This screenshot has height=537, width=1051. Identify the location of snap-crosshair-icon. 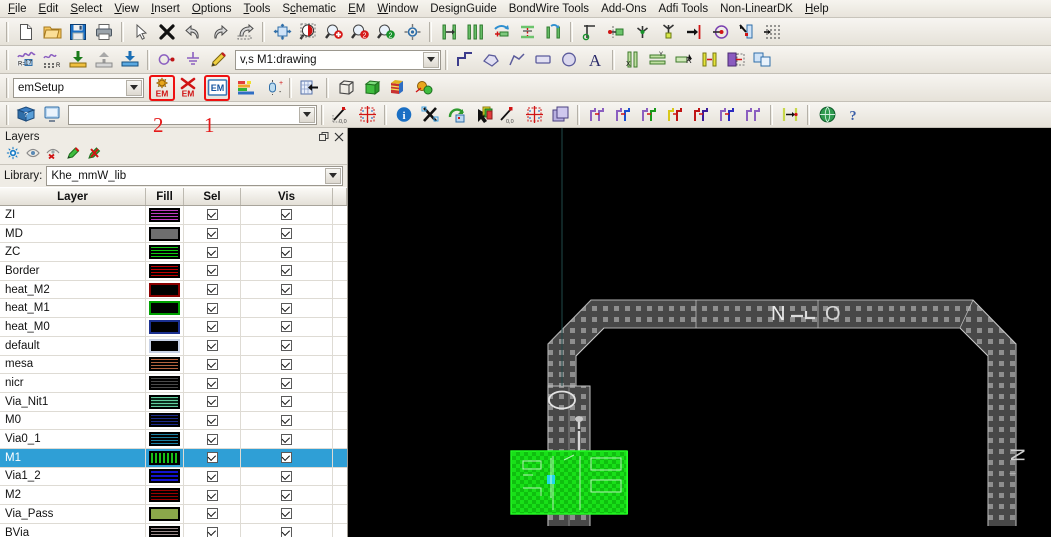
(367, 115).